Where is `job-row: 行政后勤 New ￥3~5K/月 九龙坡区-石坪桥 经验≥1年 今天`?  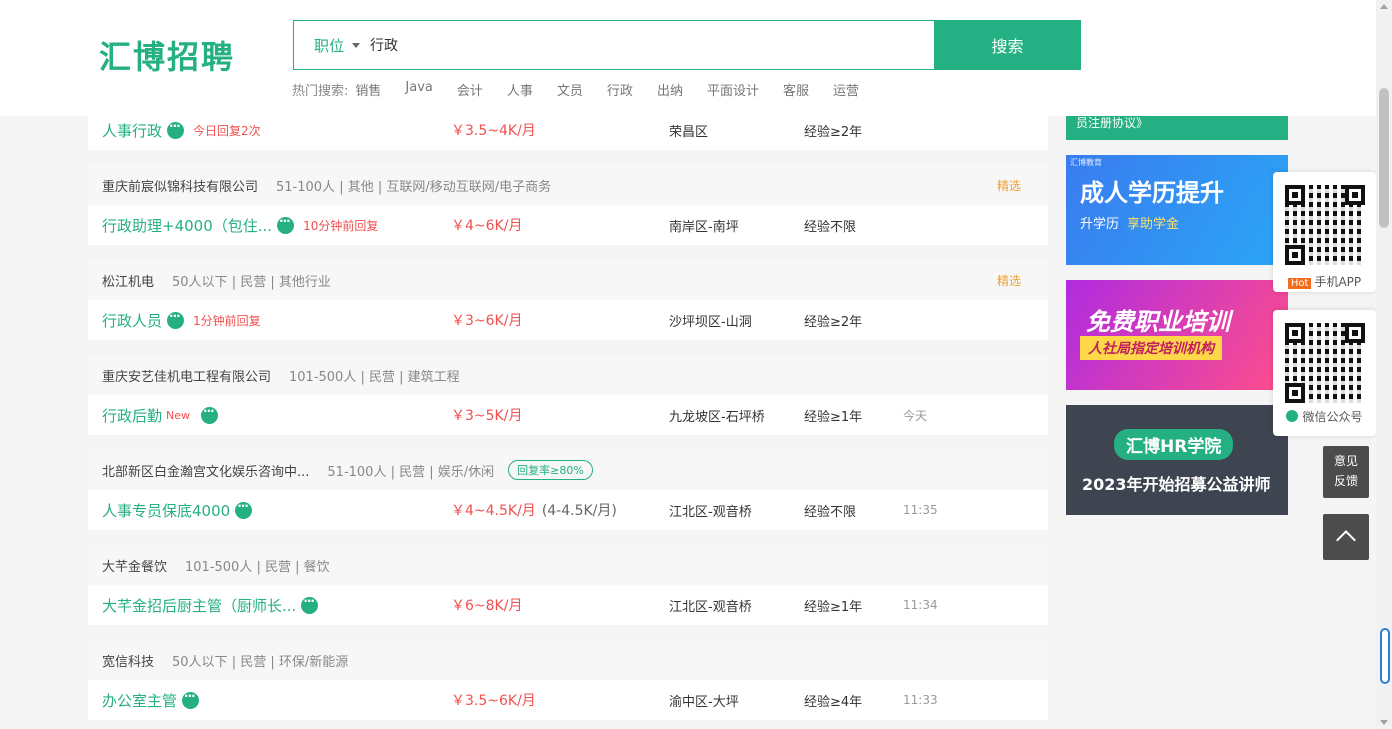 job-row: 行政后勤 New ￥3~5K/月 九龙坡区-石坪桥 经验≥1年 今天 is located at coordinates (568, 415).